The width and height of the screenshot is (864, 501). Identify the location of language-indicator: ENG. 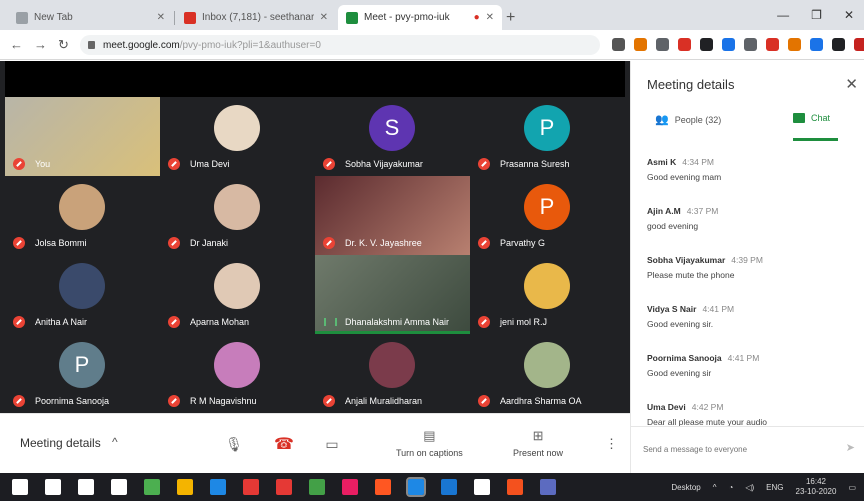
(774, 487).